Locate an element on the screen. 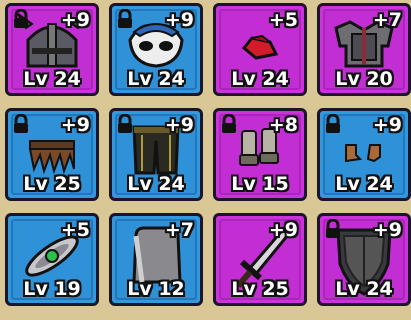 The image size is (411, 320). item-card-gem-amulet: +5 Lv 19 is located at coordinates (52, 259).